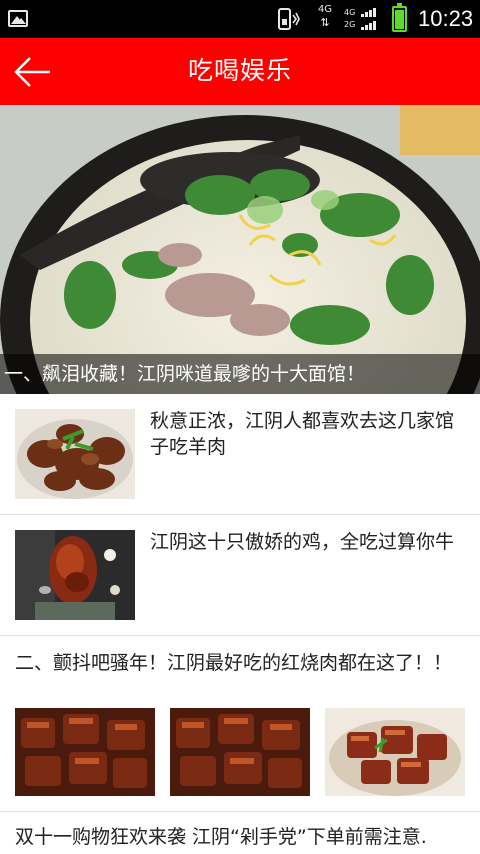 The width and height of the screenshot is (480, 854). I want to click on list-item: 双十一购物狂欢来袭 江阴“剁手党”下单前需注意., so click(240, 833).